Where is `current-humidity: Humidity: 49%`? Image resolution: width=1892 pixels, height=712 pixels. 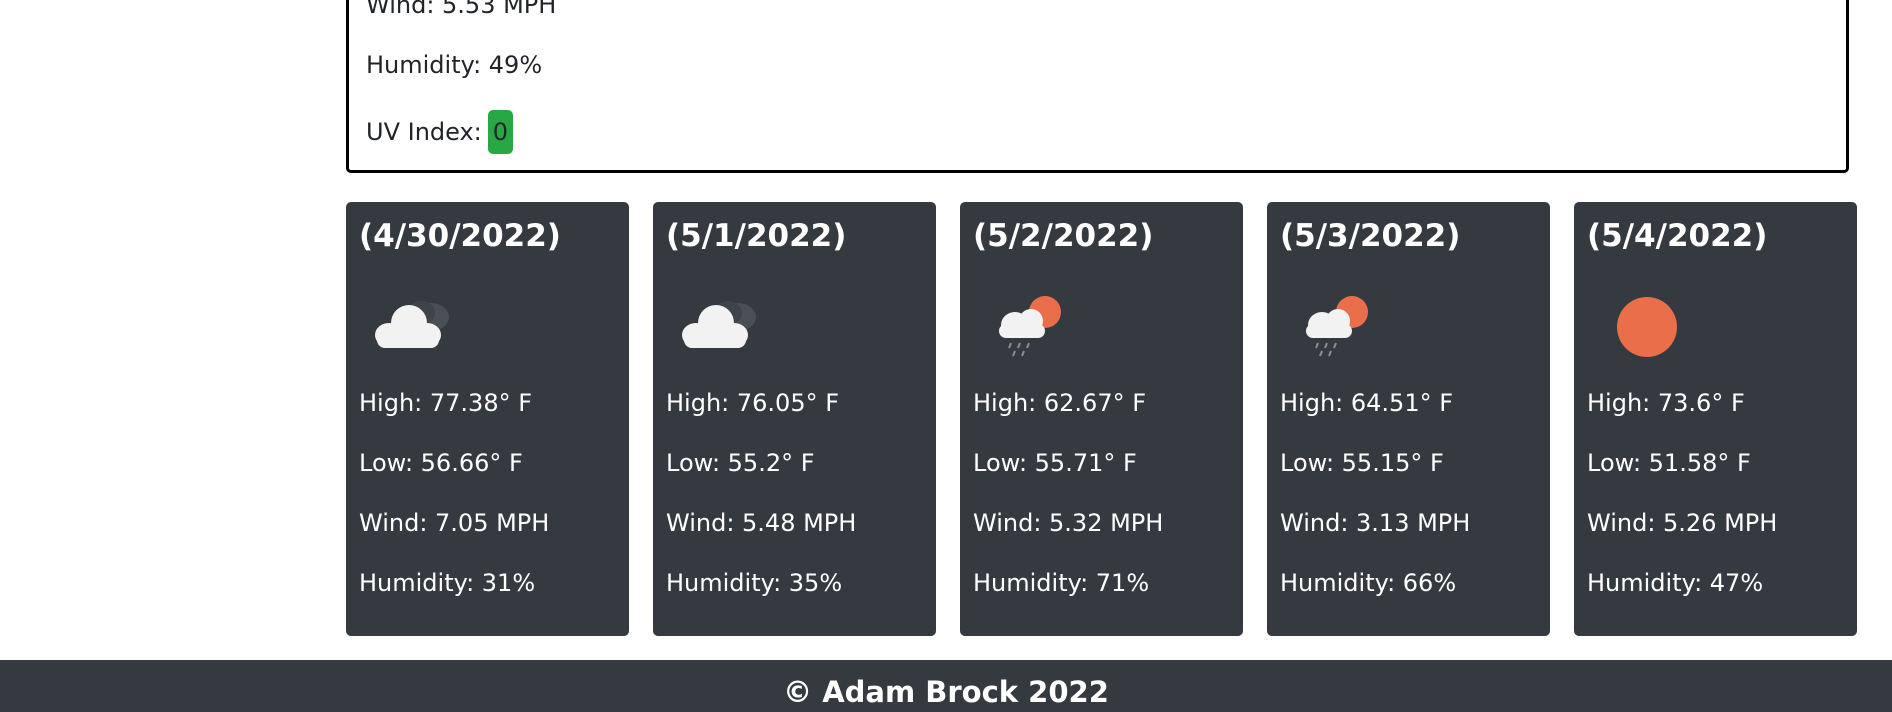
current-humidity: Humidity: 49% is located at coordinates (454, 65).